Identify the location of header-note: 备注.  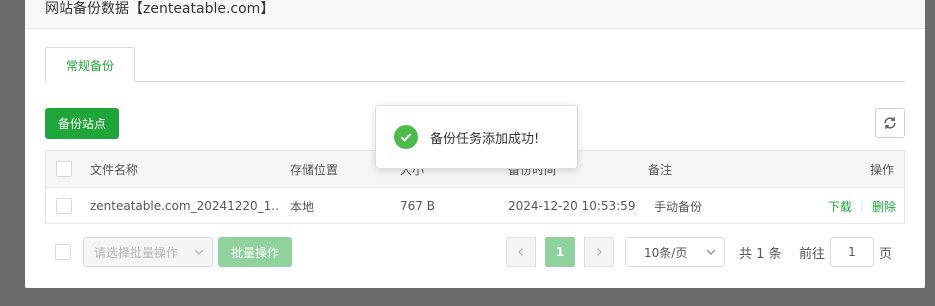
(660, 169).